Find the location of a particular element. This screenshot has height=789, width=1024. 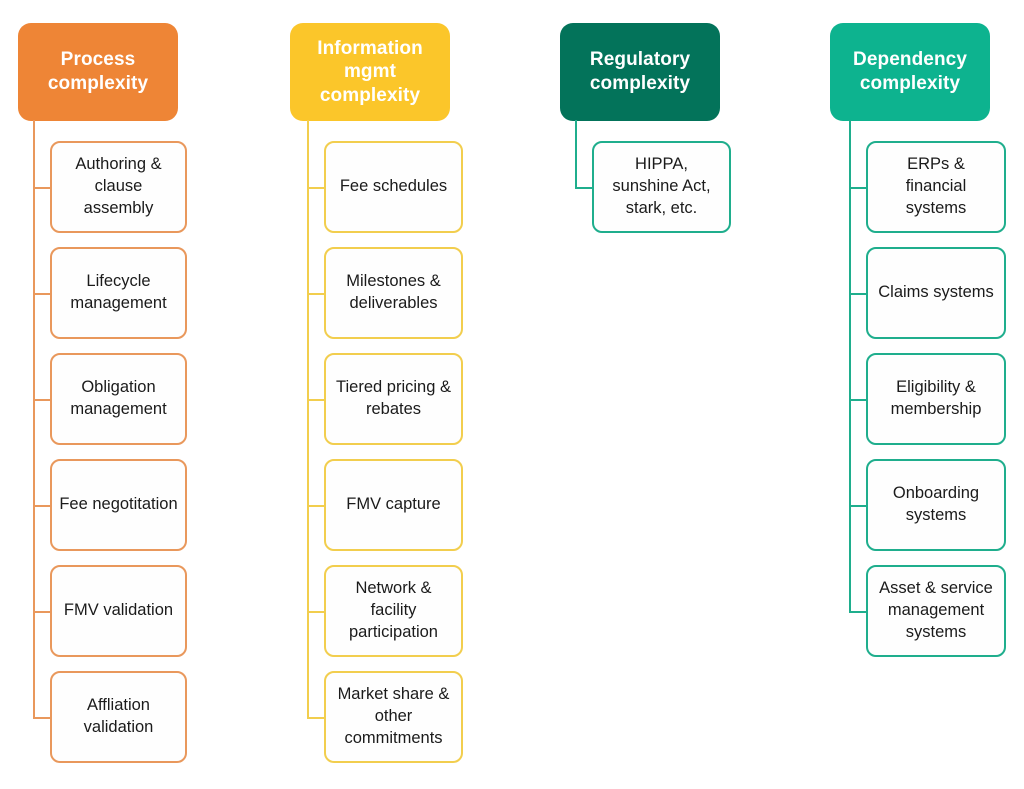

connector-spine-regulatory is located at coordinates (576, 153).